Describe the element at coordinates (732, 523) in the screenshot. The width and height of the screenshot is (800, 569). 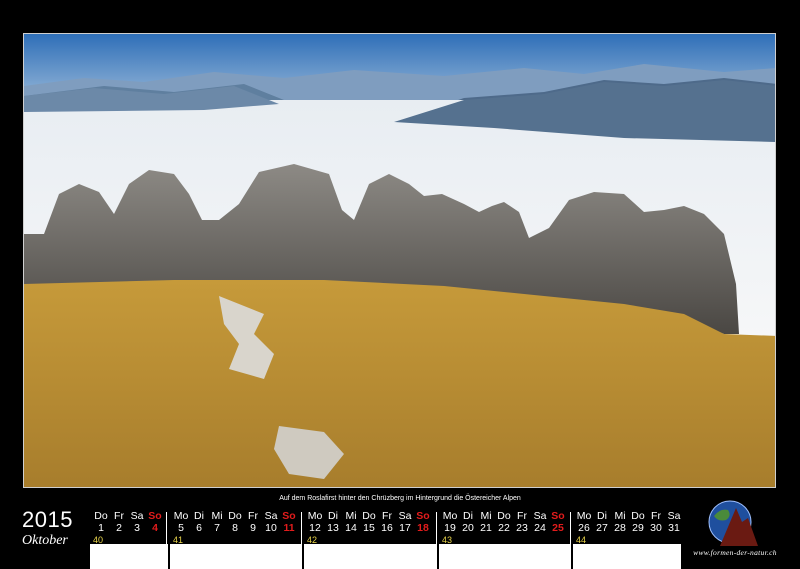
I see `globe-logo-icon` at that location.